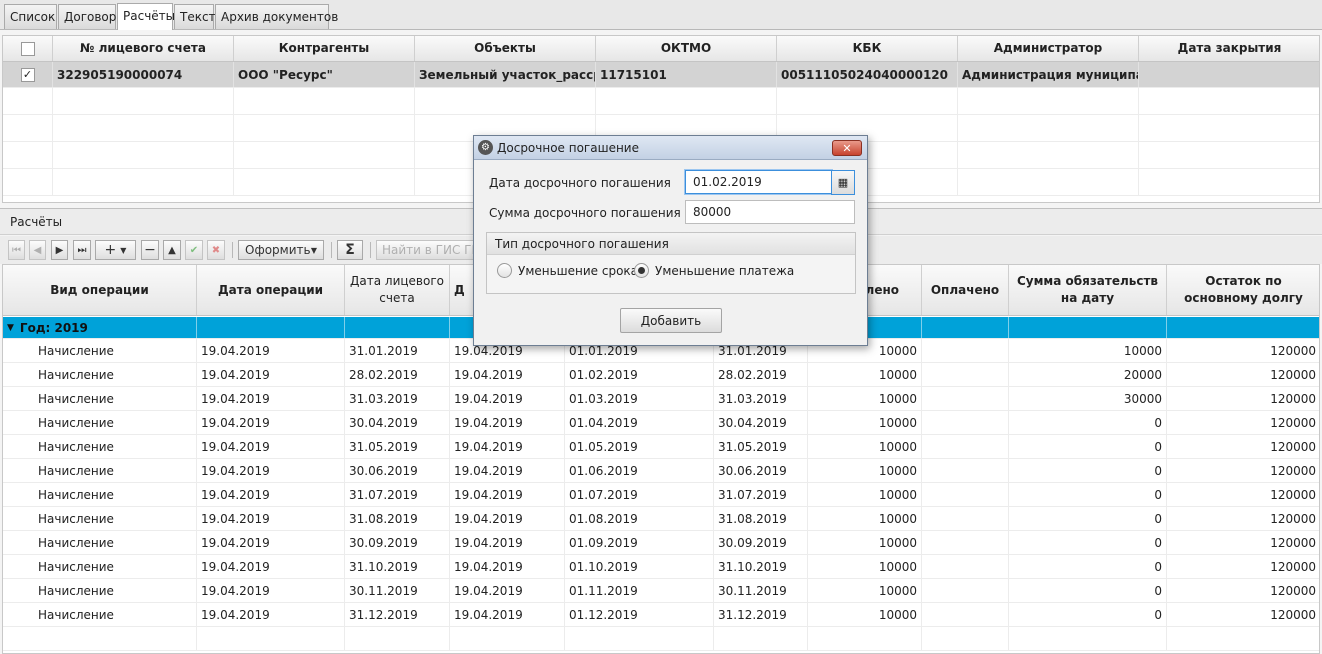 Image resolution: width=1322 pixels, height=654 pixels. Describe the element at coordinates (194, 250) in the screenshot. I see `confirm-icon: ✔` at that location.